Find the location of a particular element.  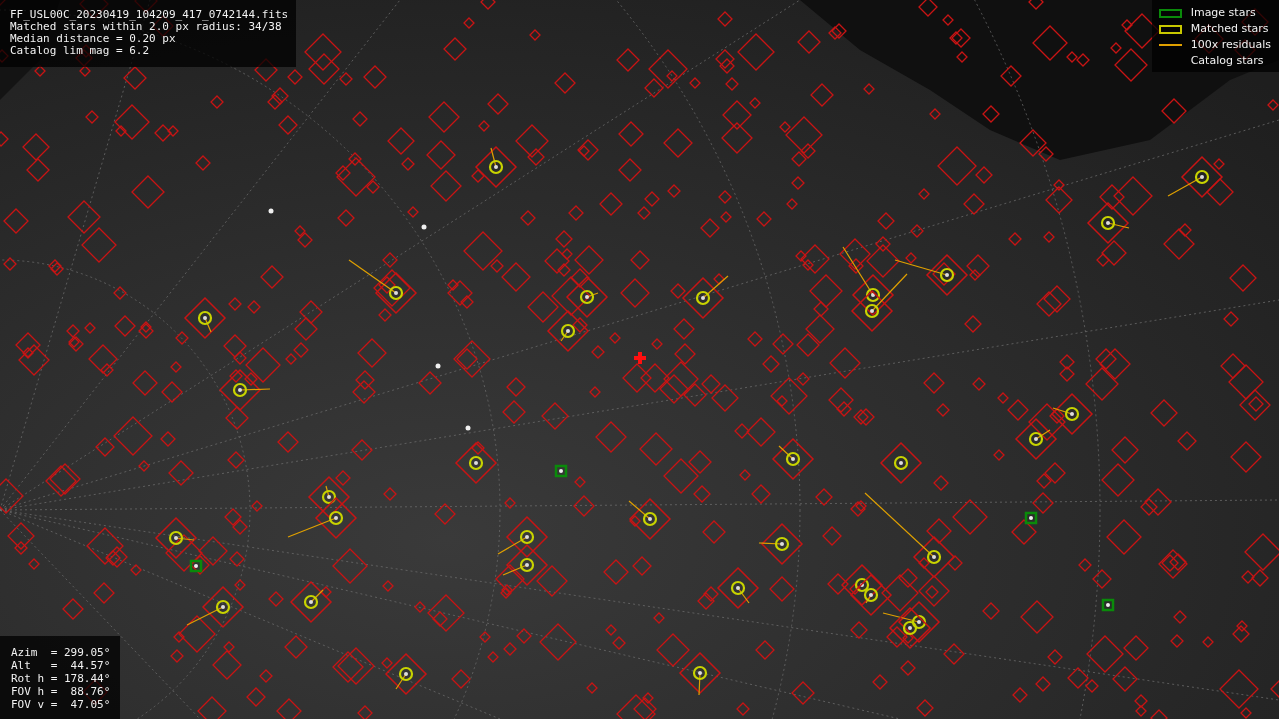

pointing-text: FOV v = 47.05° is located at coordinates (61, 705).